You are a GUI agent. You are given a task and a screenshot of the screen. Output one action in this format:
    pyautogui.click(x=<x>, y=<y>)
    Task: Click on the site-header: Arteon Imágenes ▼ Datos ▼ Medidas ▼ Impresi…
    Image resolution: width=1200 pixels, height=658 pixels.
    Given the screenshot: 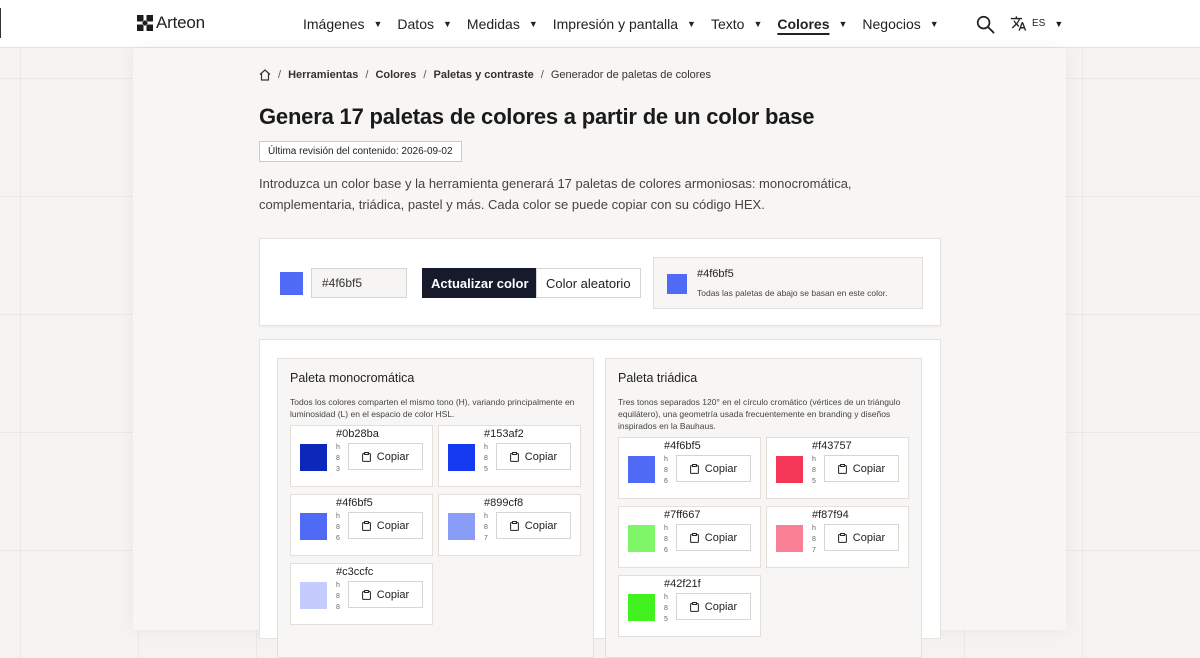 What is the action you would take?
    pyautogui.click(x=600, y=24)
    